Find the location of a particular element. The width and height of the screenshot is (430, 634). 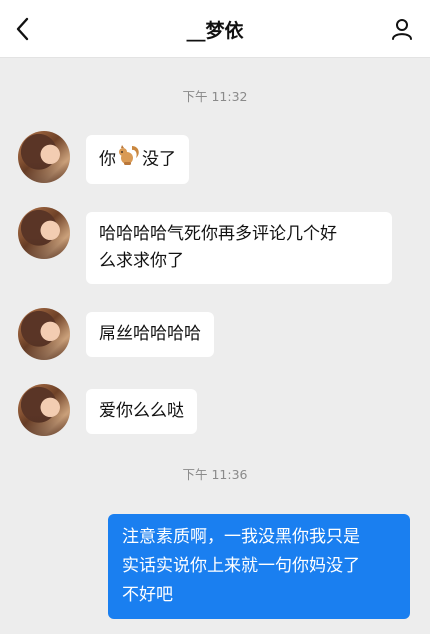

message-timestamp: 下午 11:36 is located at coordinates (215, 474).